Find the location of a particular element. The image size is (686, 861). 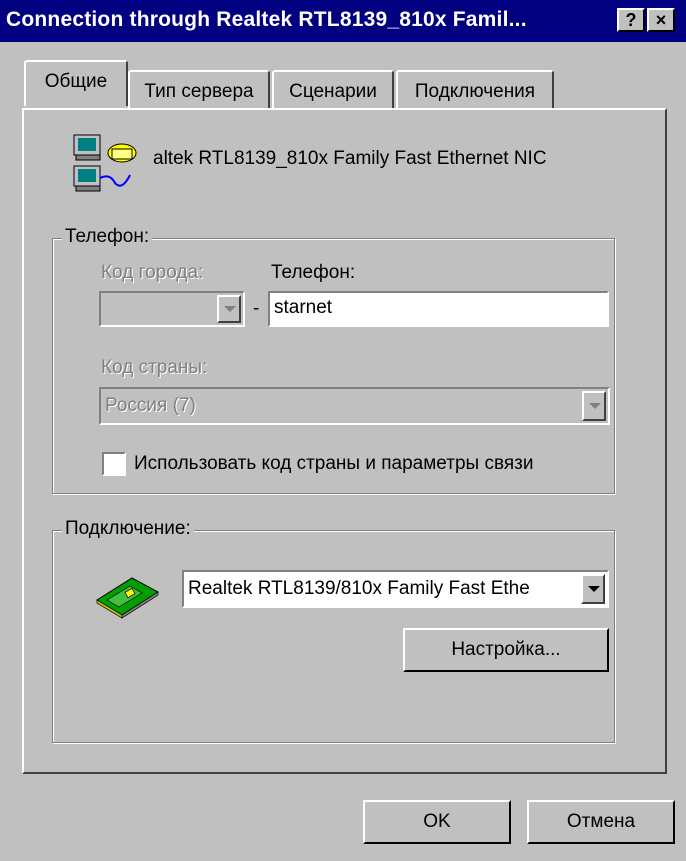

tab-connections: Подключения is located at coordinates (475, 90).